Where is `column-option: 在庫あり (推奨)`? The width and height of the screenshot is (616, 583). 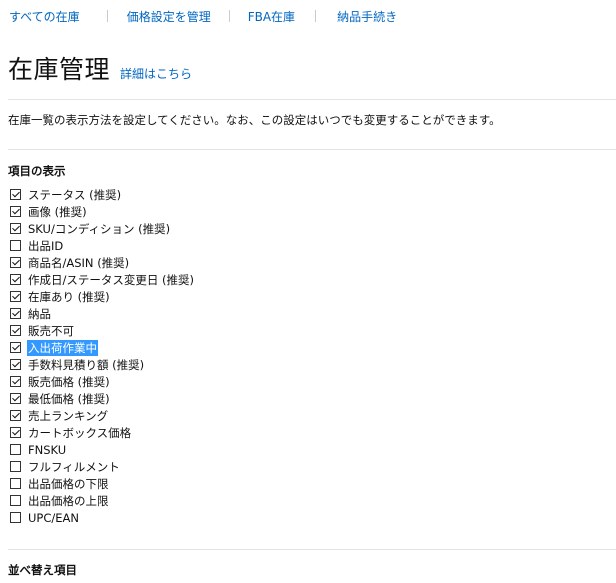
column-option: 在庫あり (推奨) is located at coordinates (102, 296).